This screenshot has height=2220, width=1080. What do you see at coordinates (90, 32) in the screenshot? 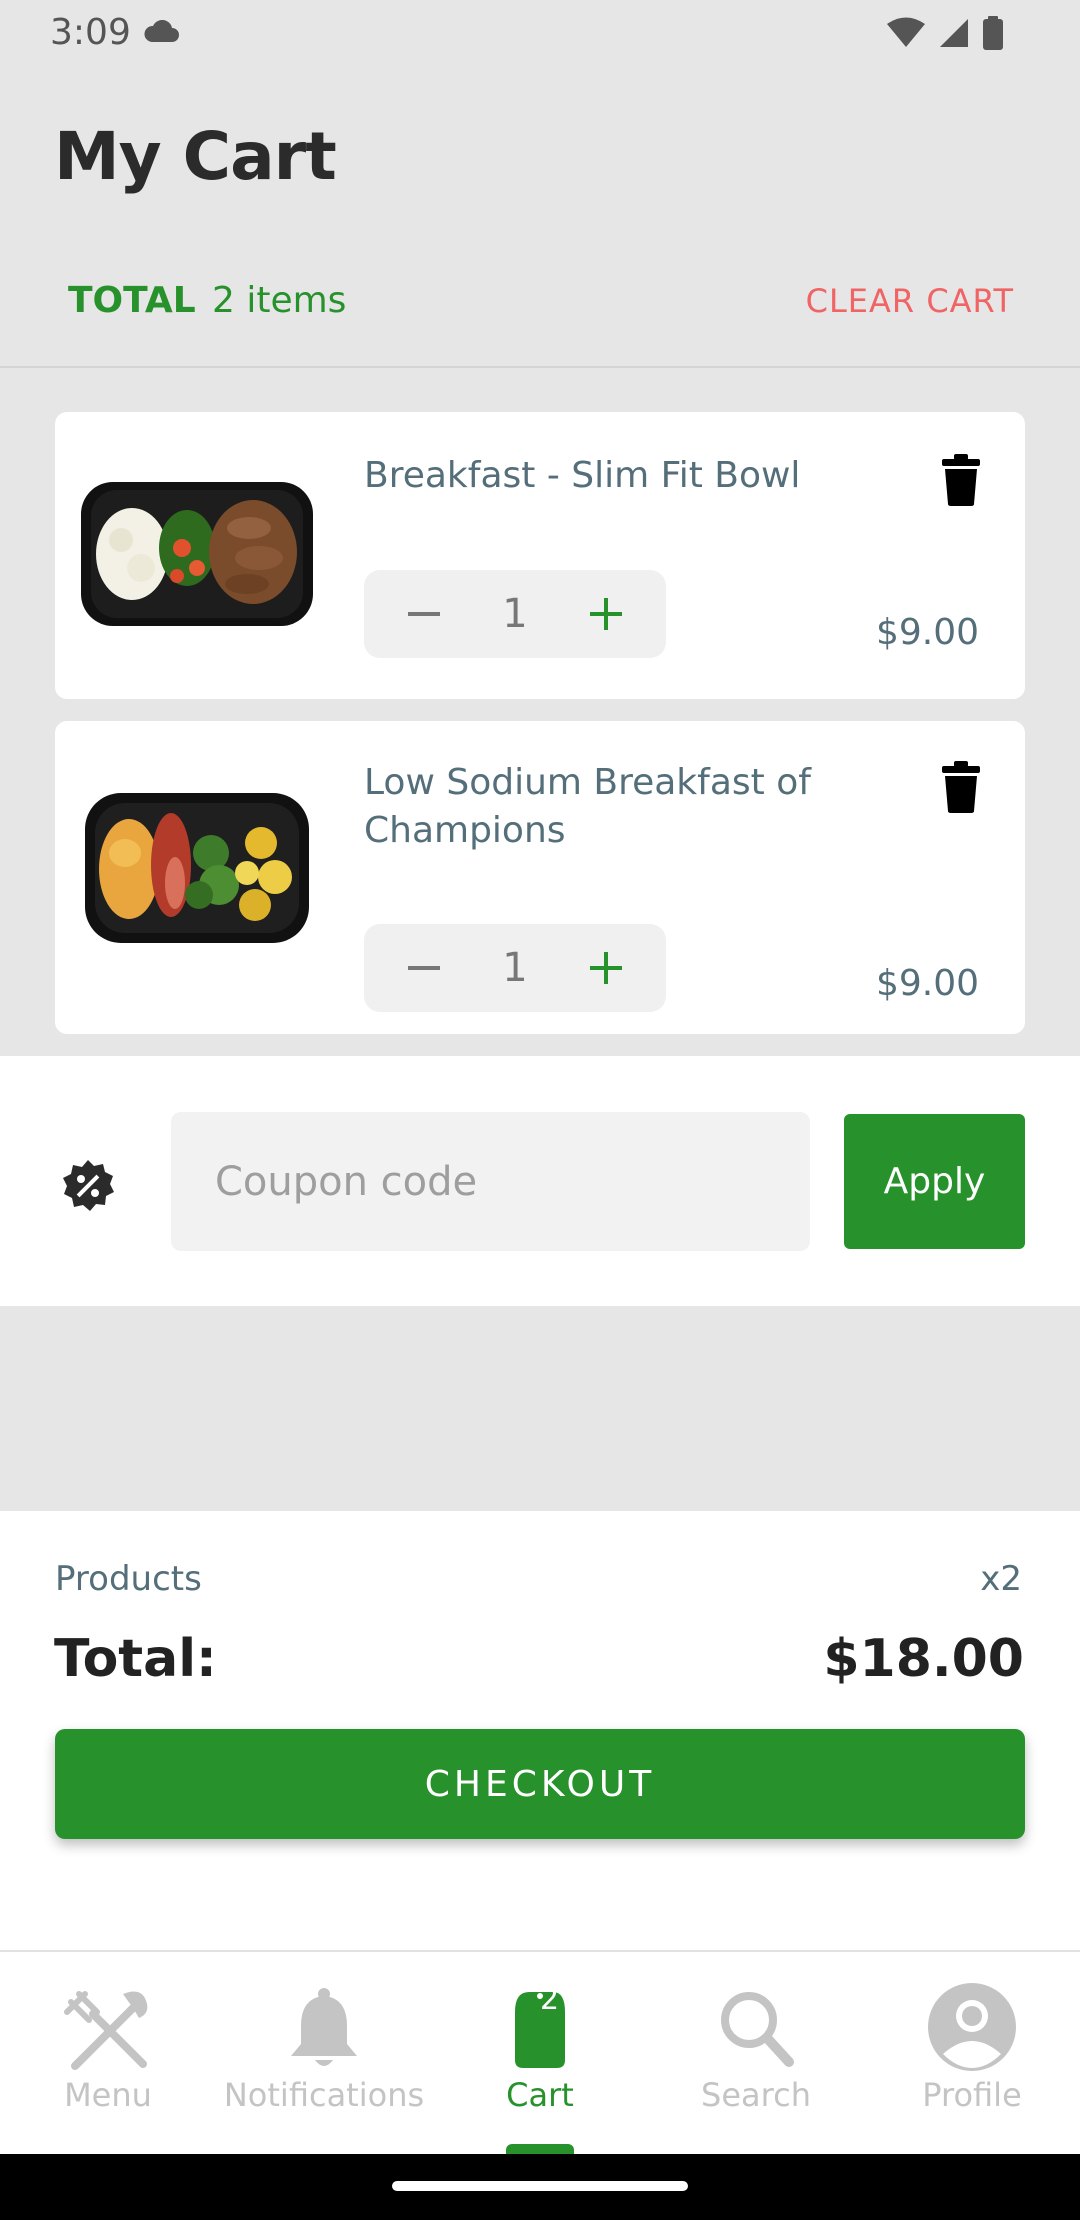
I see `status-time: 3:09` at bounding box center [90, 32].